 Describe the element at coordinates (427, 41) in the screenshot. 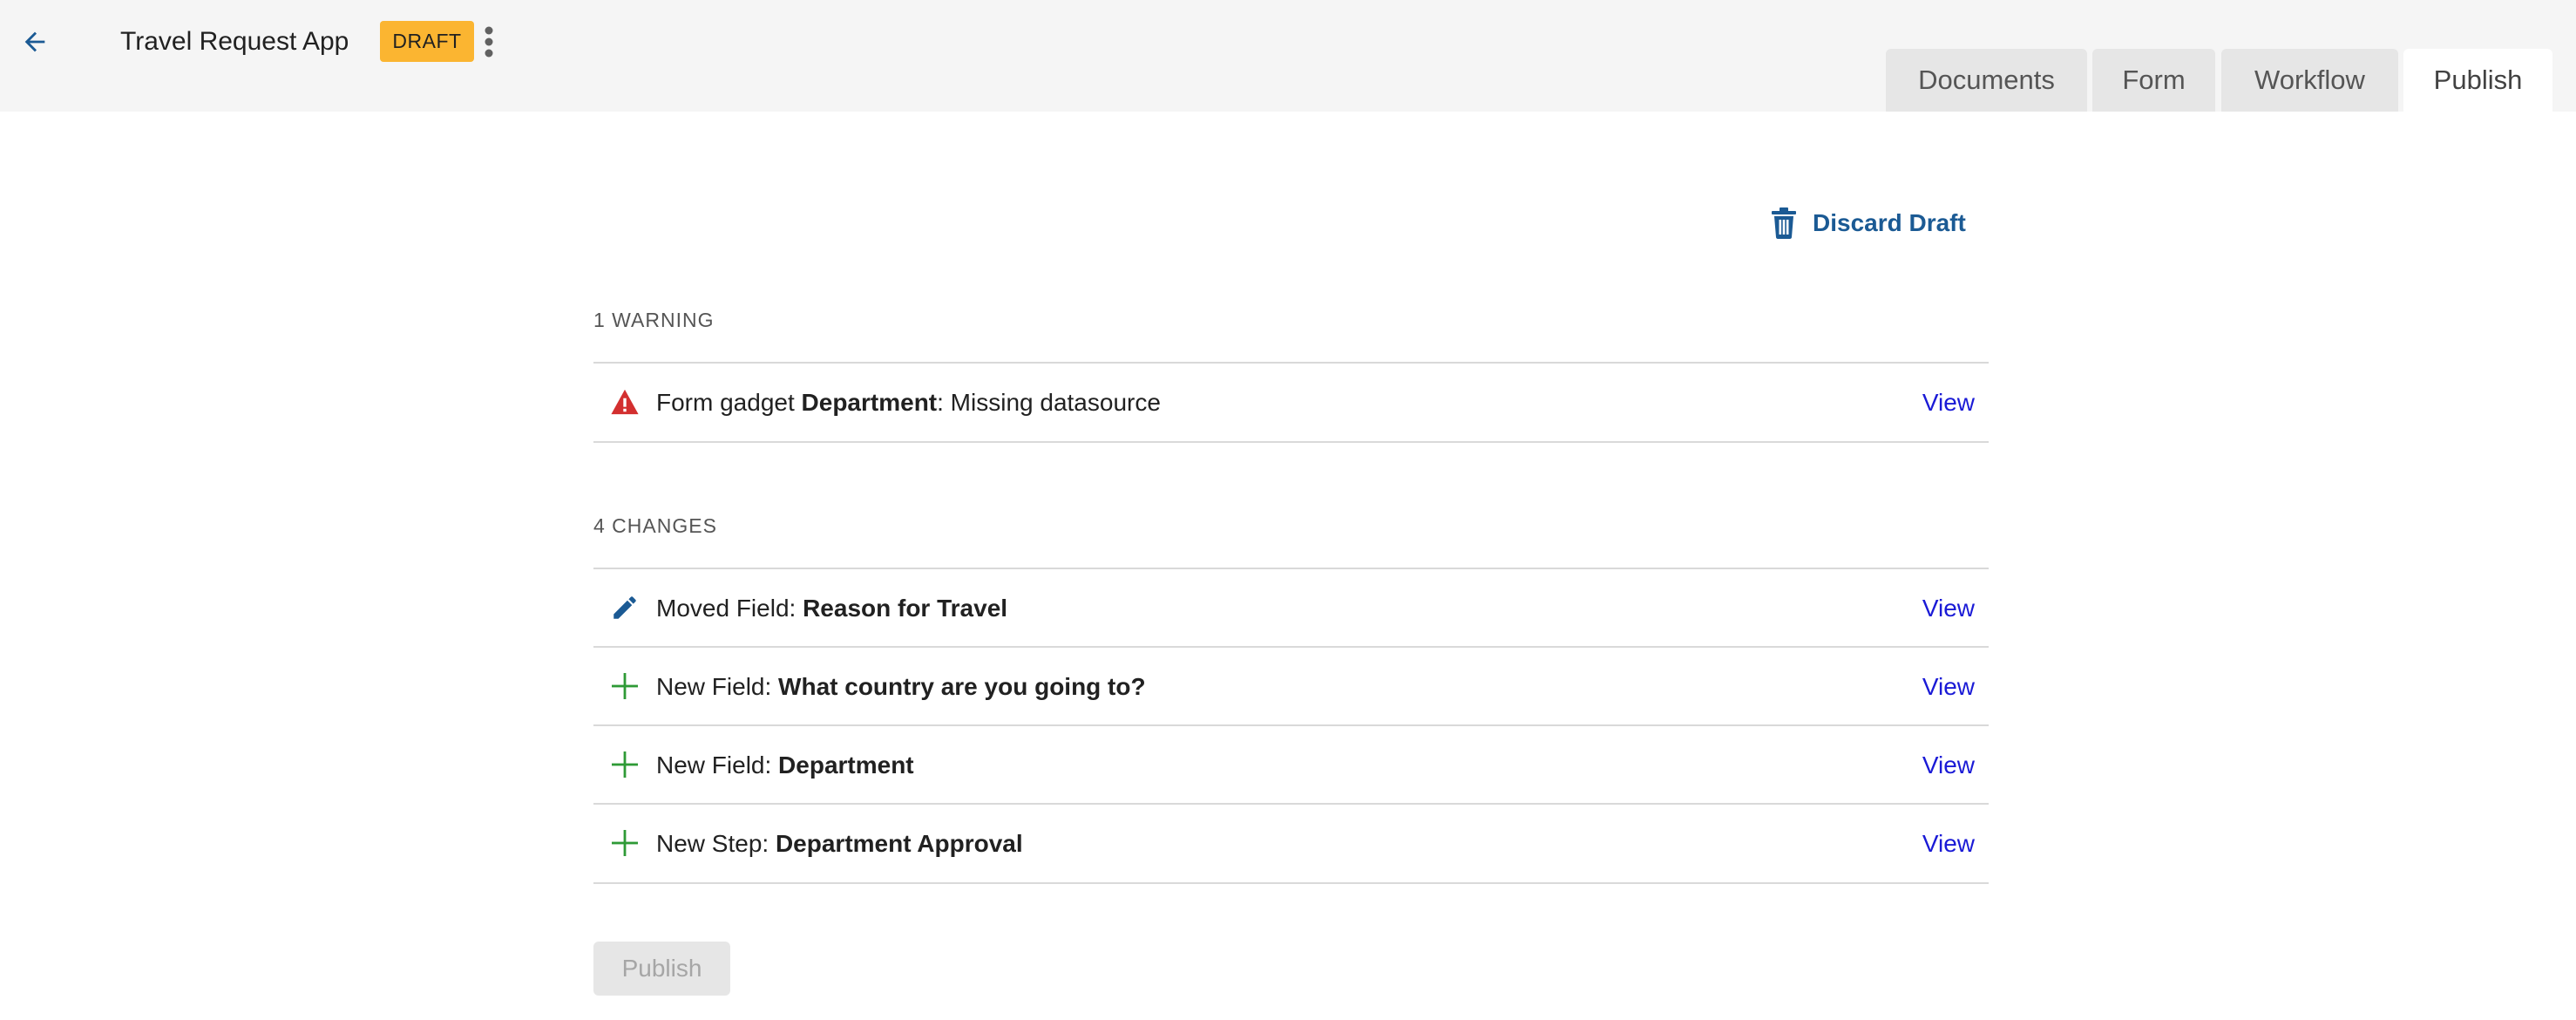

I see `status-badge: DRAFT` at that location.